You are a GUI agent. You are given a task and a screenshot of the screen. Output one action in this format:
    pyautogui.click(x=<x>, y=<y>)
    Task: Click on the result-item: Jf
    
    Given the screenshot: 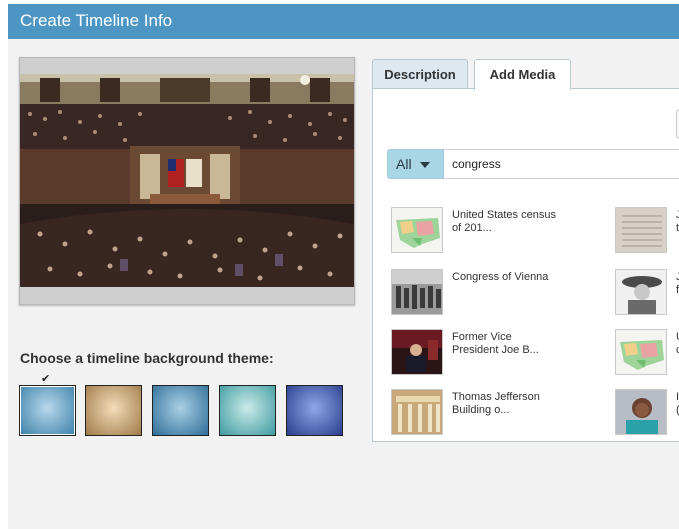 What is the action you would take?
    pyautogui.click(x=647, y=293)
    